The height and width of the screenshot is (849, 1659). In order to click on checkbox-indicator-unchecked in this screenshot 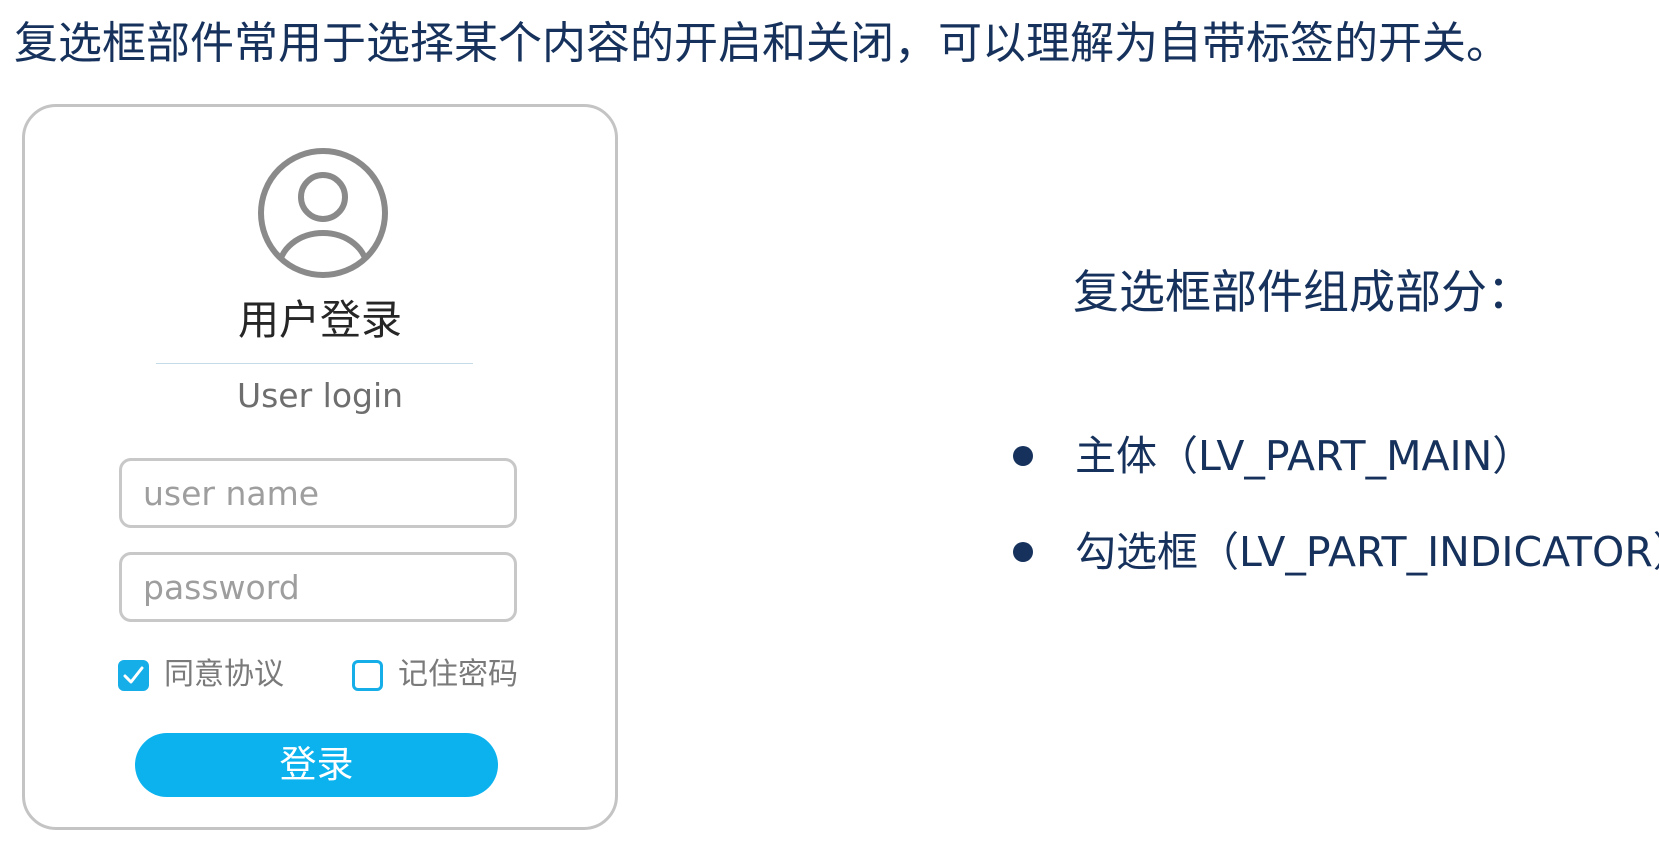, I will do `click(367, 675)`.